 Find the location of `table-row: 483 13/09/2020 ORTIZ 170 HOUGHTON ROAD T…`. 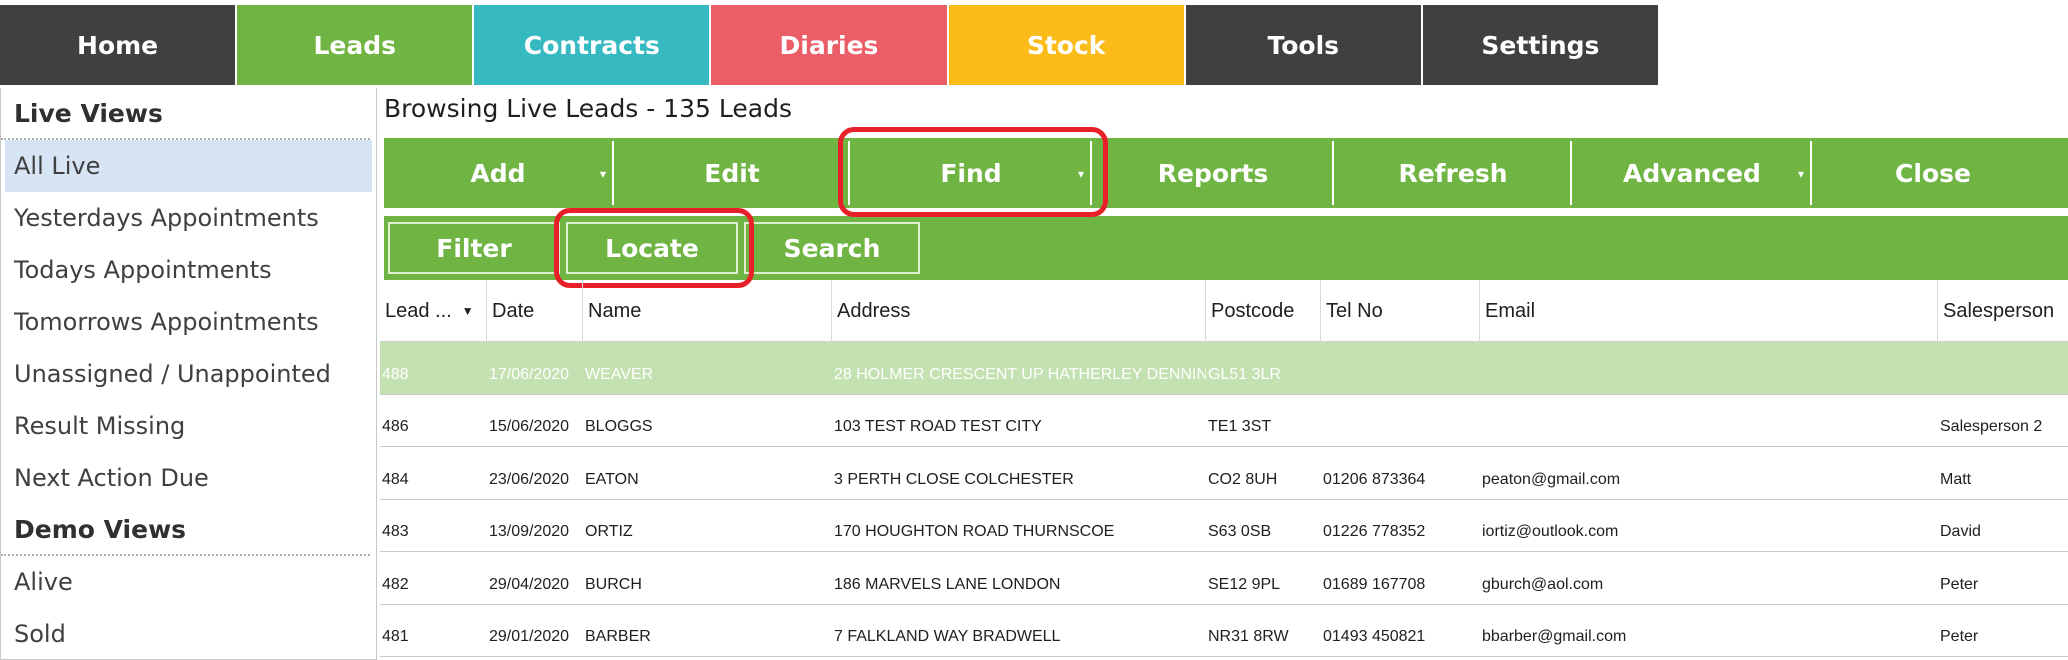

table-row: 483 13/09/2020 ORTIZ 170 HOUGHTON ROAD T… is located at coordinates (1224, 526).